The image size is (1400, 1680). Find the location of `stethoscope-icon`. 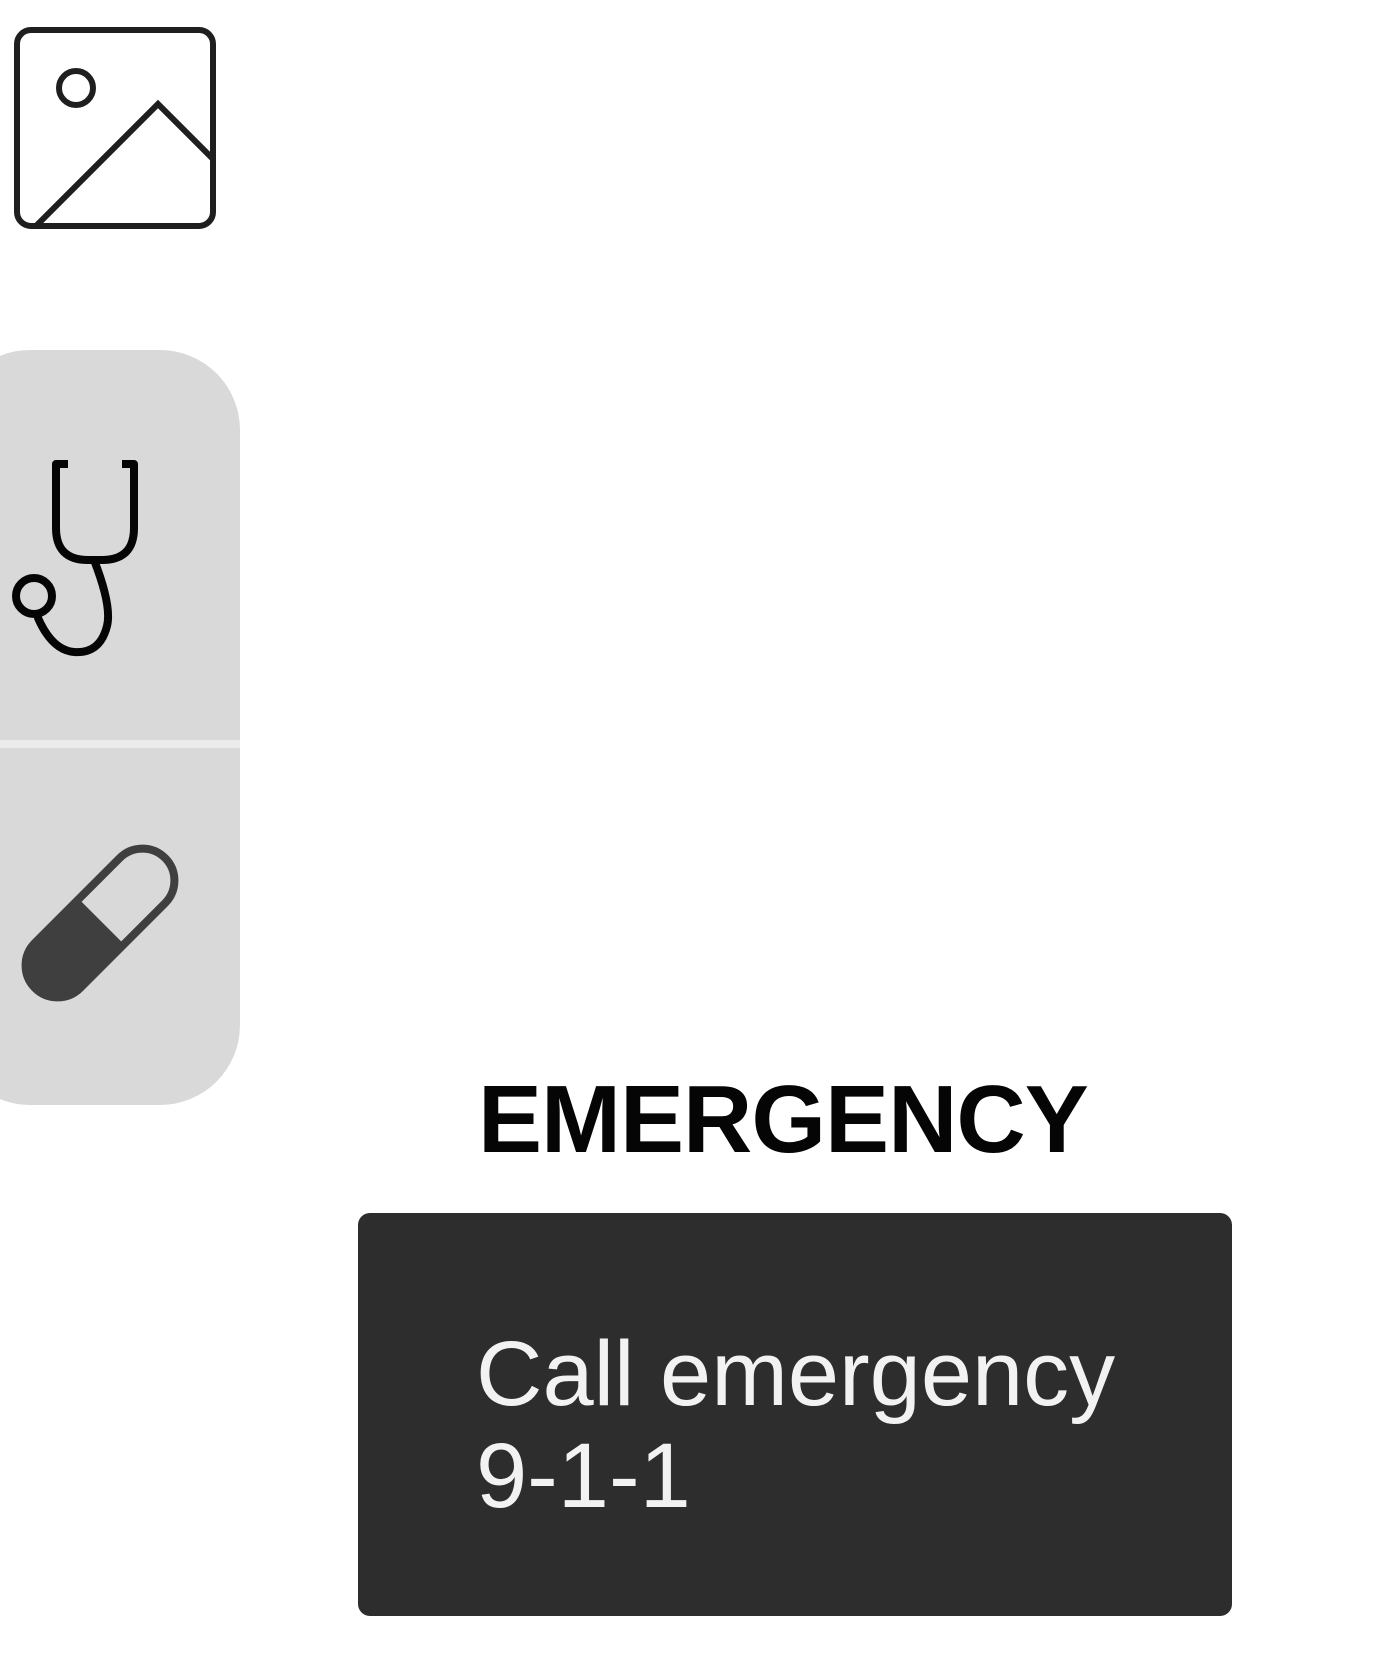

stethoscope-icon is located at coordinates (75, 558).